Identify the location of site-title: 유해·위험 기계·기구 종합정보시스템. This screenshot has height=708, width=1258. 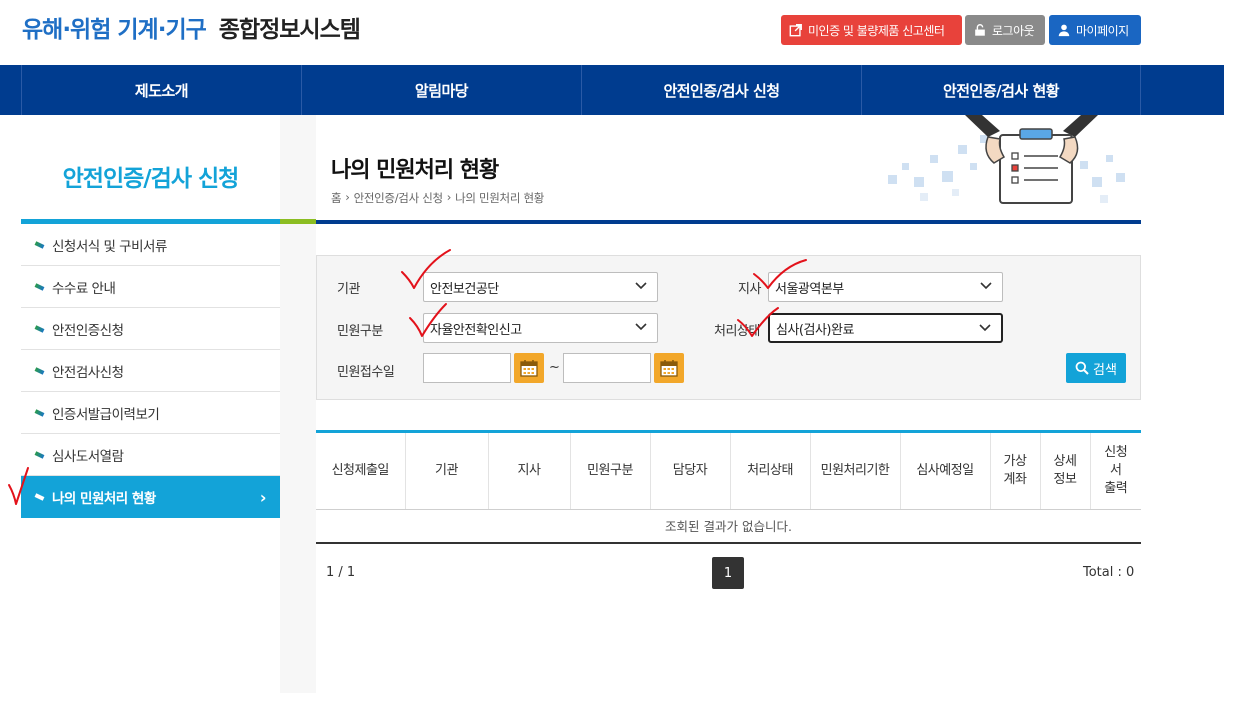
(191, 27).